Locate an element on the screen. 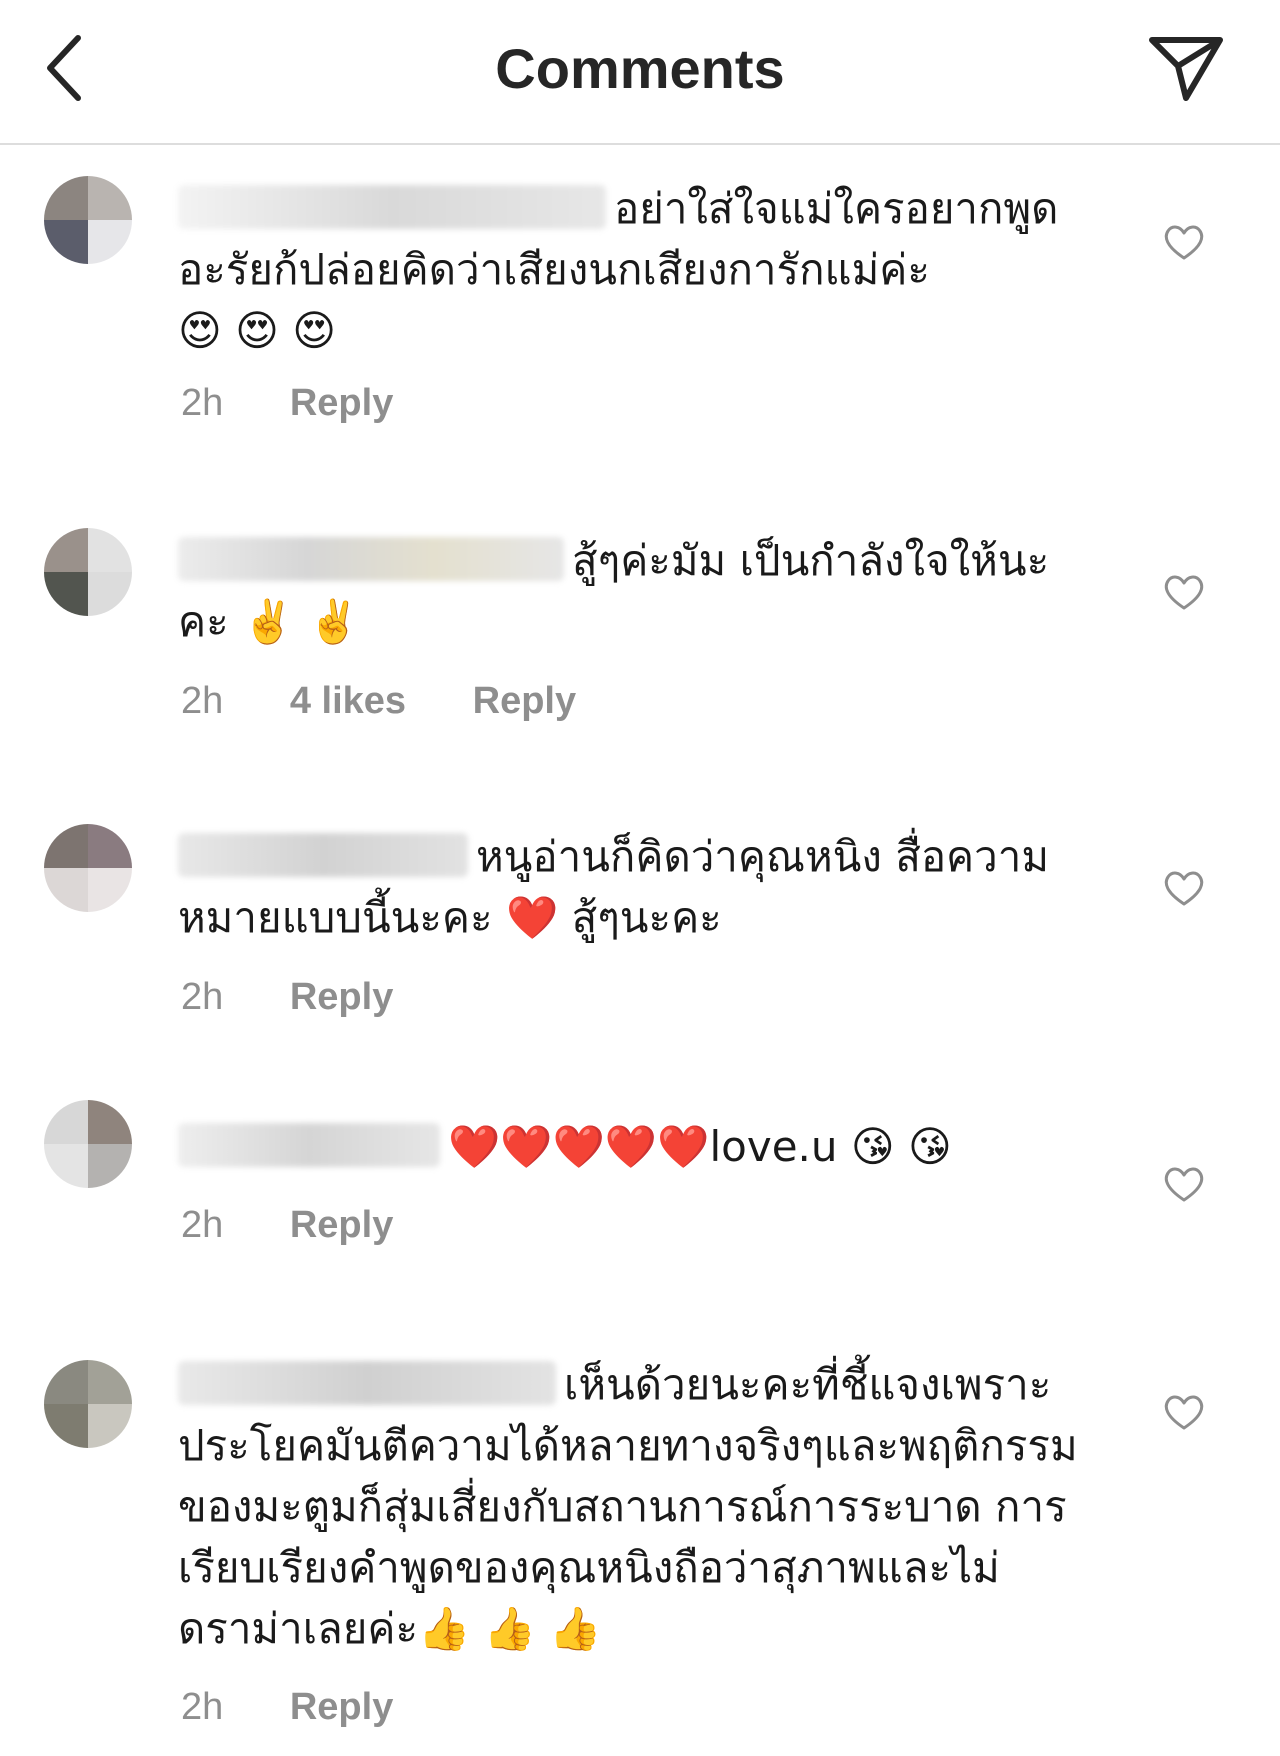  comment-emoji-before: ❤️❤️❤️❤️❤️ is located at coordinates (579, 1146).